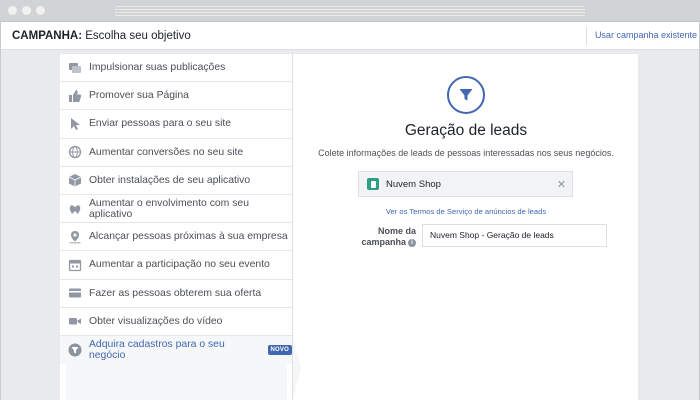 Image resolution: width=700 pixels, height=400 pixels. Describe the element at coordinates (642, 36) in the screenshot. I see `use-existing-campaign-link: Usar campanha existente` at that location.